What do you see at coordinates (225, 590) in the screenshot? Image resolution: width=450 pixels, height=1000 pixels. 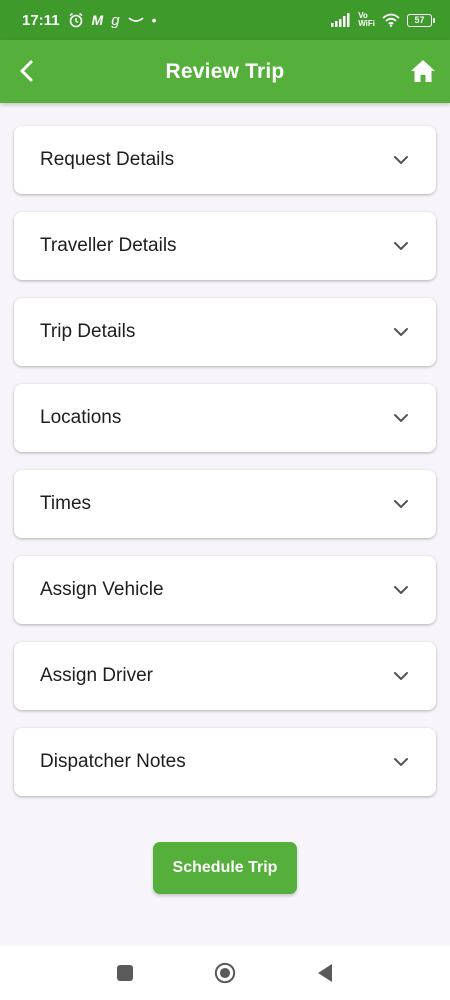 I see `section-assign-vehicle: Assign Vehicle` at bounding box center [225, 590].